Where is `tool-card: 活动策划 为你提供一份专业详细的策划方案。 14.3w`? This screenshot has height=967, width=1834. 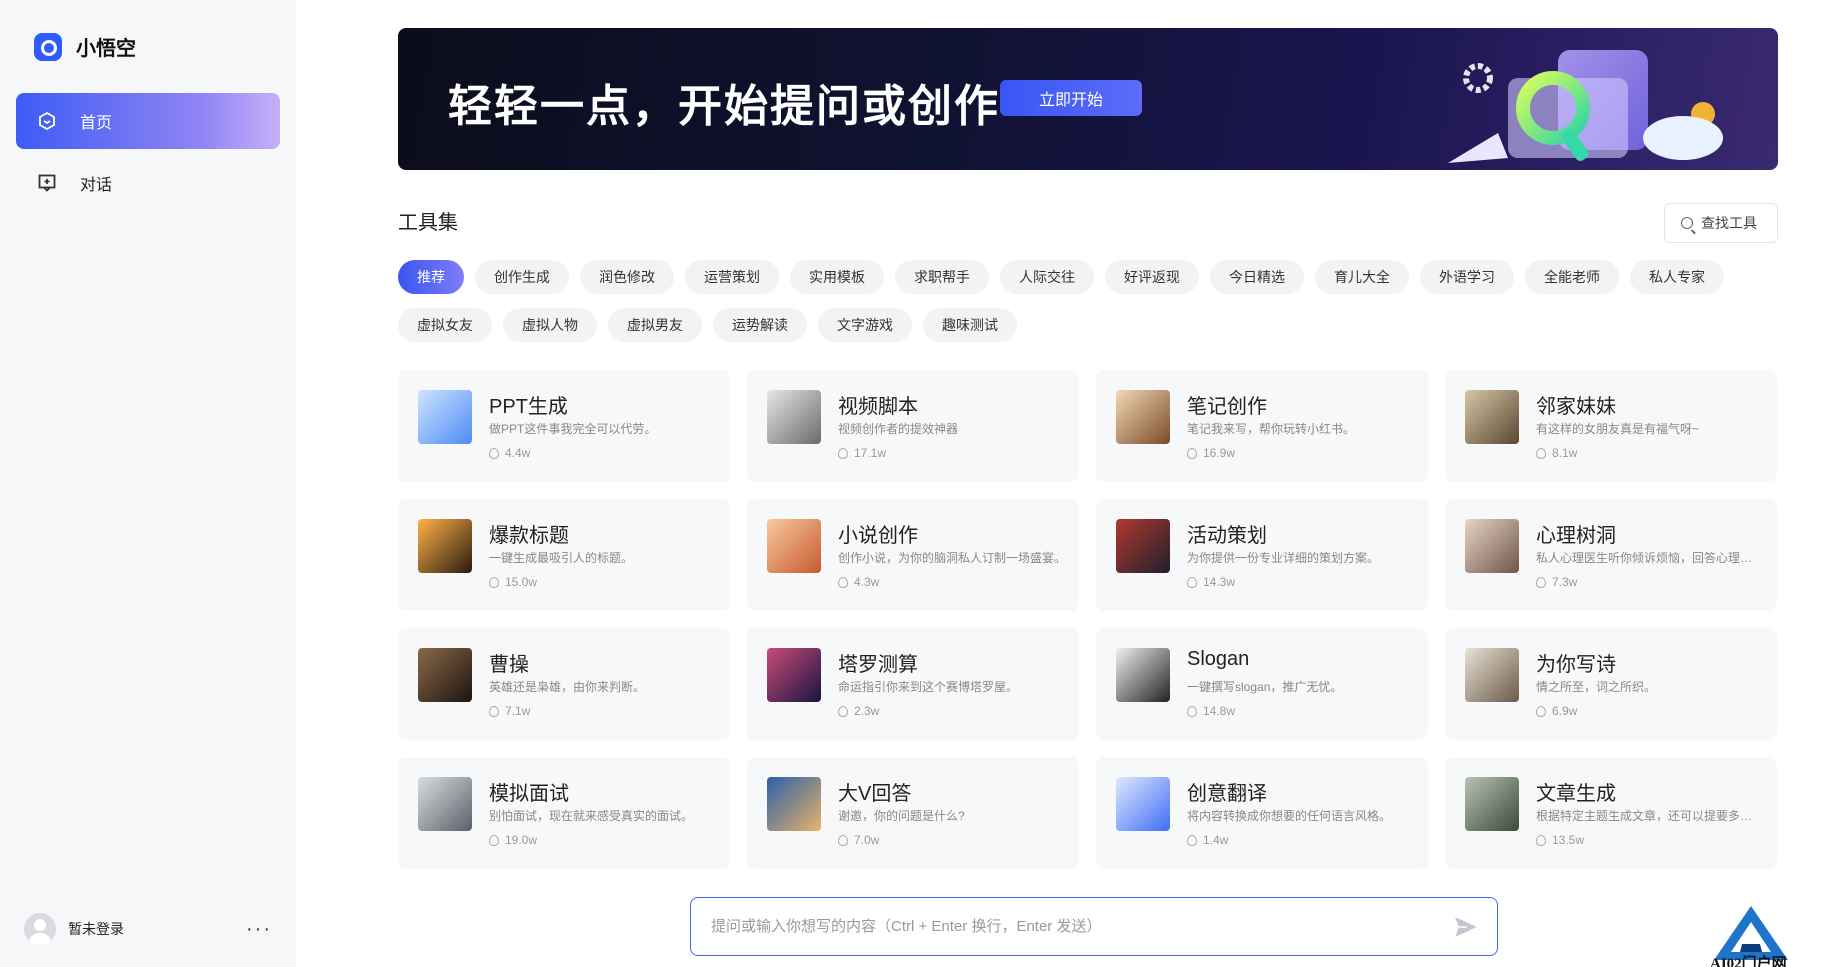
tool-card: 活动策划 为你提供一份专业详细的策划方案。 14.3w is located at coordinates (1262, 555).